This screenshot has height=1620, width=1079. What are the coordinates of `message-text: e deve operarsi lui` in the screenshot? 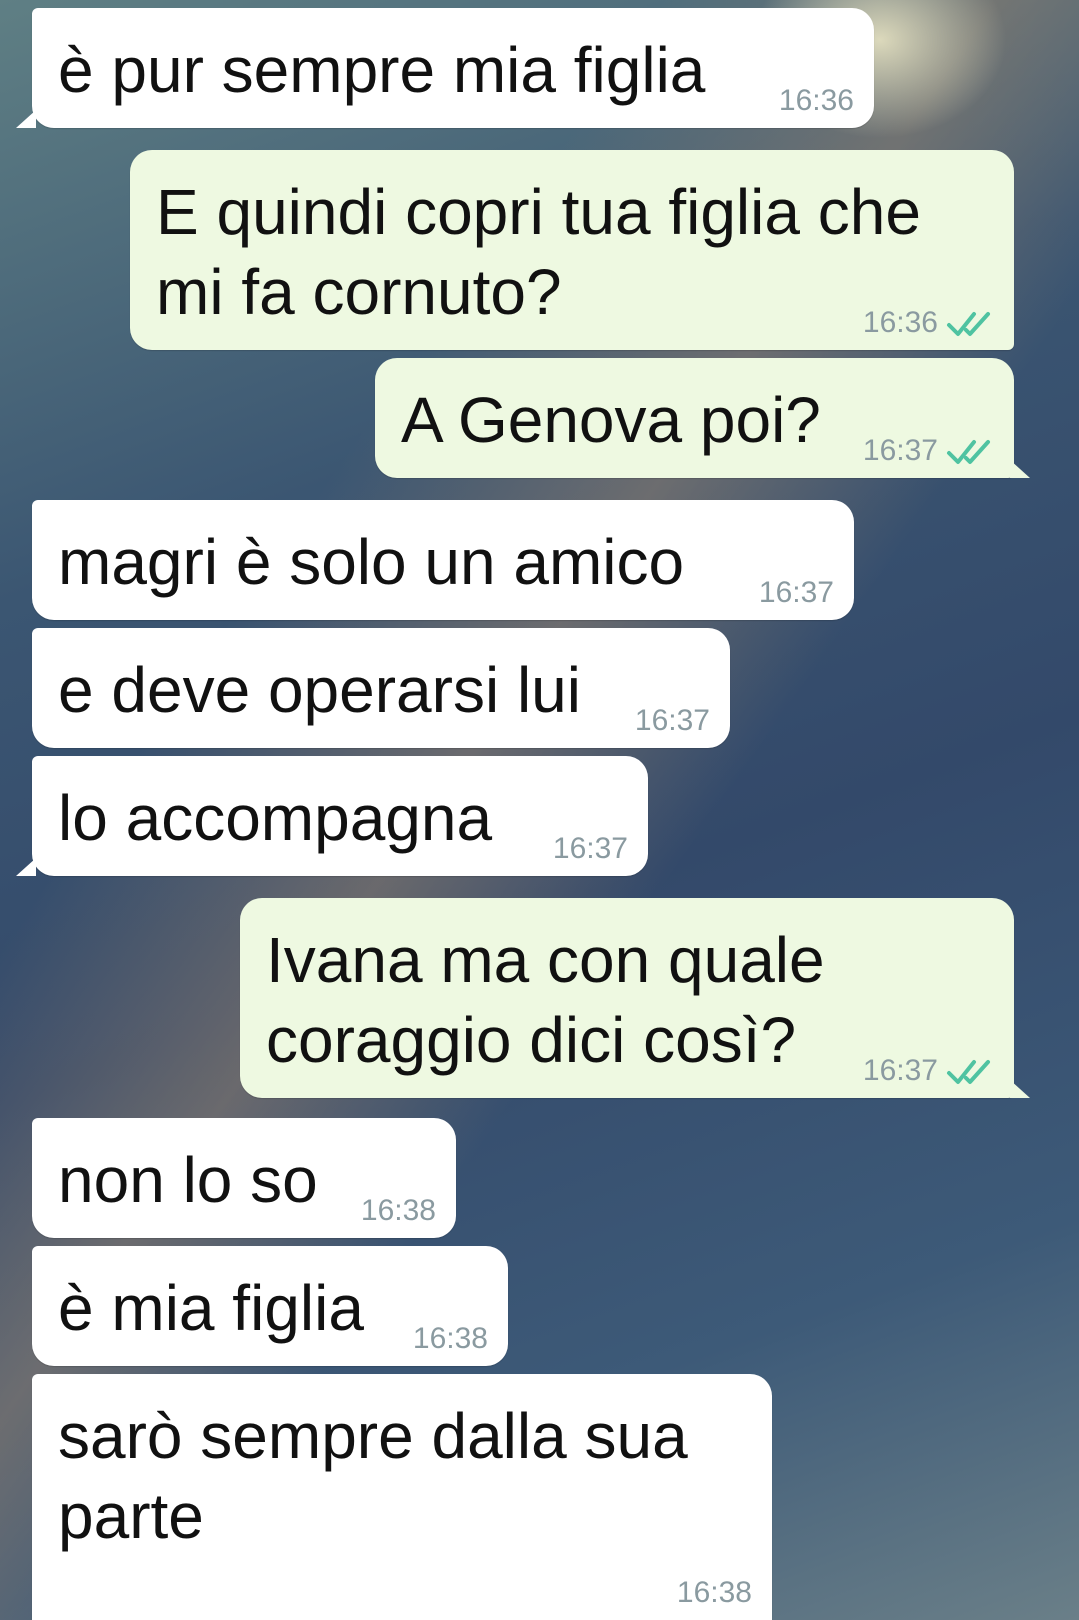 It's located at (319, 690).